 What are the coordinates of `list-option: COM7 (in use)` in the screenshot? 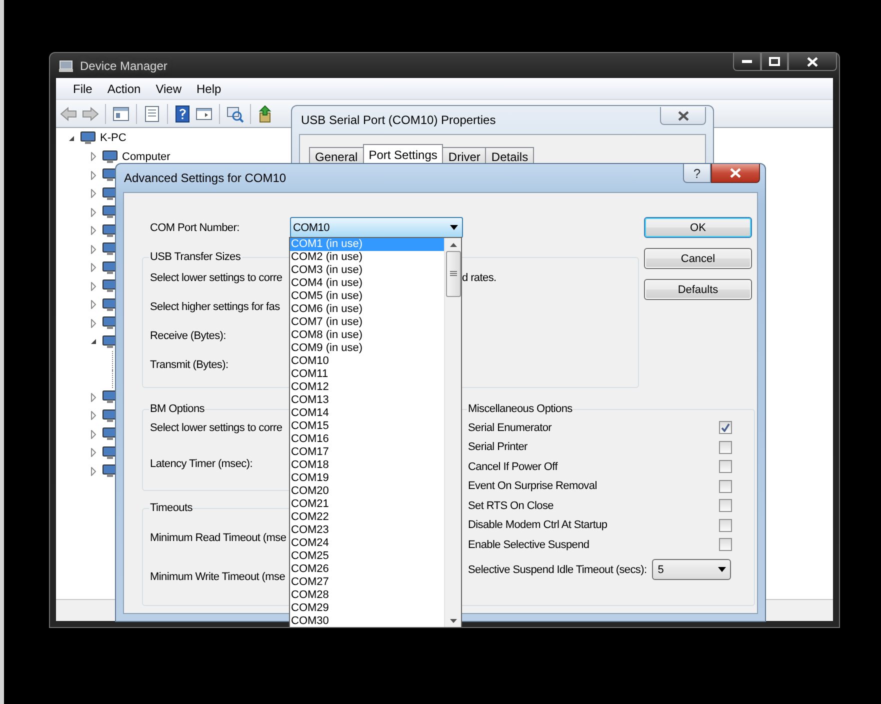 It's located at (367, 322).